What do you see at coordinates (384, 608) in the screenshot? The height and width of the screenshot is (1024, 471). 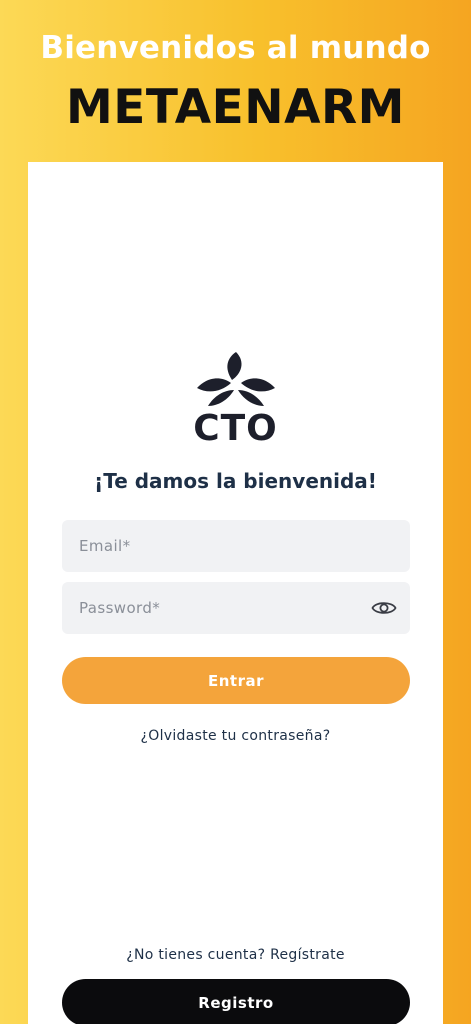 I see `eye-icon` at bounding box center [384, 608].